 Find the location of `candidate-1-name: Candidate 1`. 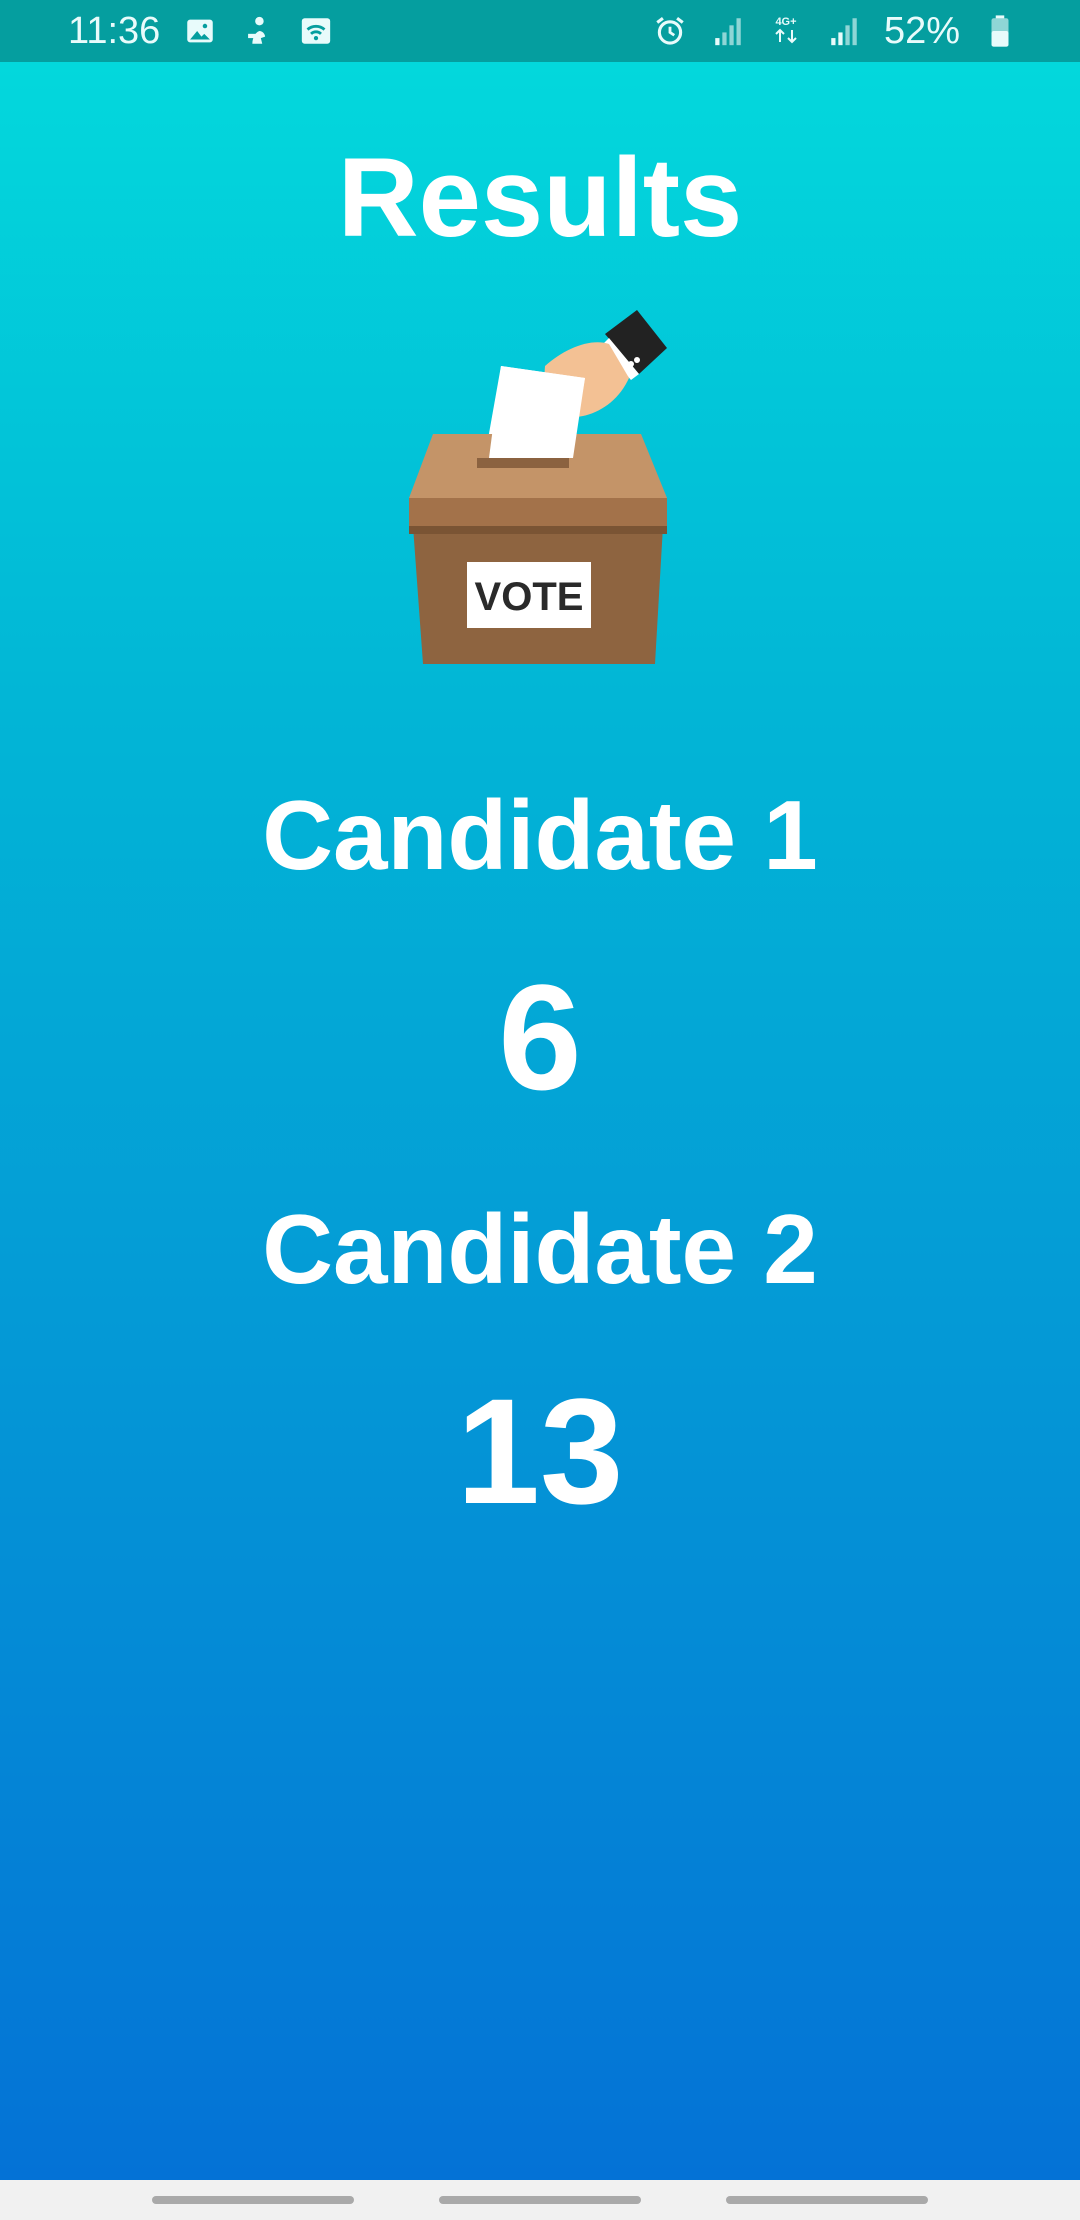

candidate-1-name: Candidate 1 is located at coordinates (540, 835).